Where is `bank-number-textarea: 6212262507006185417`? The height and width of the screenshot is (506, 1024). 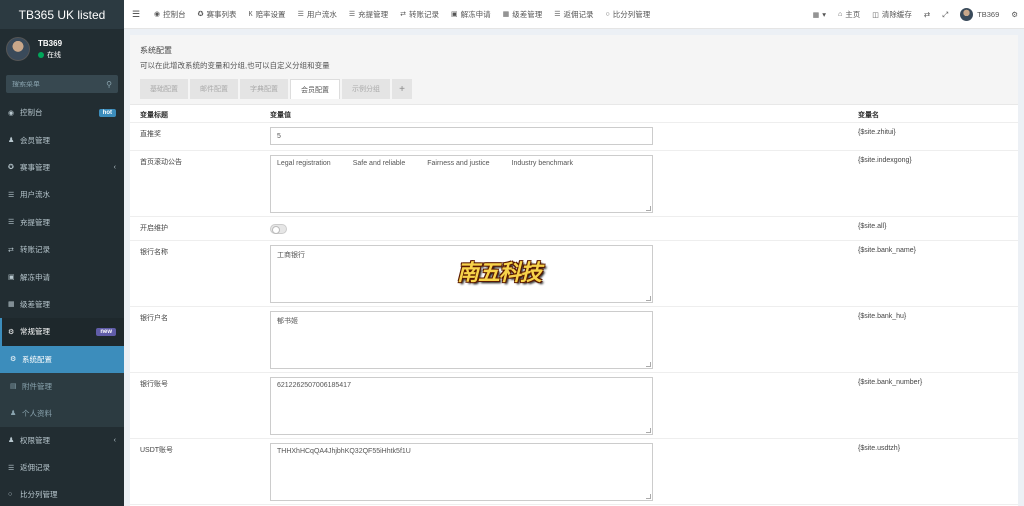 bank-number-textarea: 6212262507006185417 is located at coordinates (461, 406).